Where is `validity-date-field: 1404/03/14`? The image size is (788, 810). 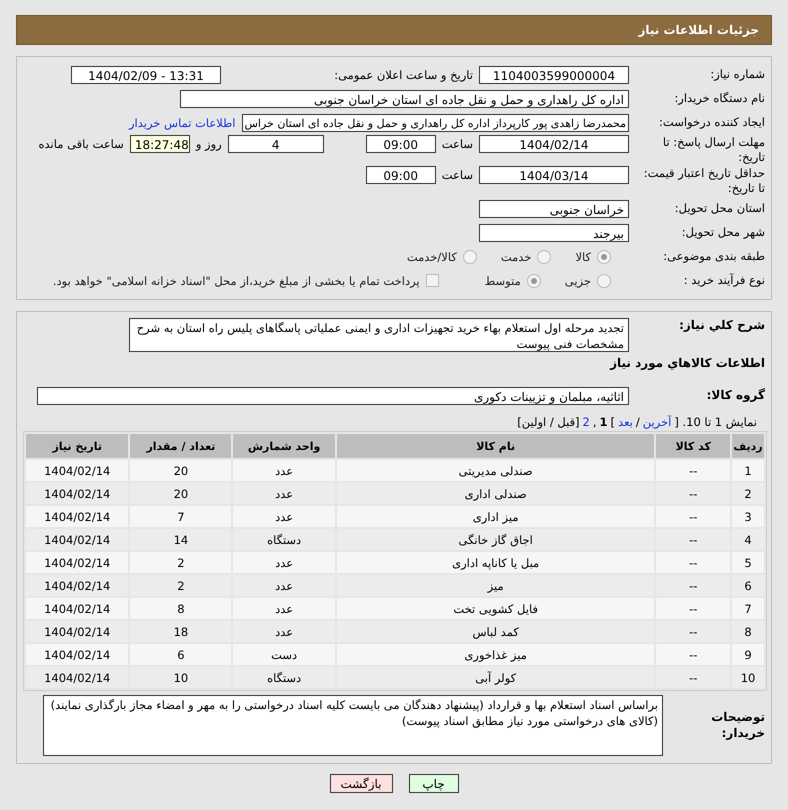 validity-date-field: 1404/03/14 is located at coordinates (554, 175).